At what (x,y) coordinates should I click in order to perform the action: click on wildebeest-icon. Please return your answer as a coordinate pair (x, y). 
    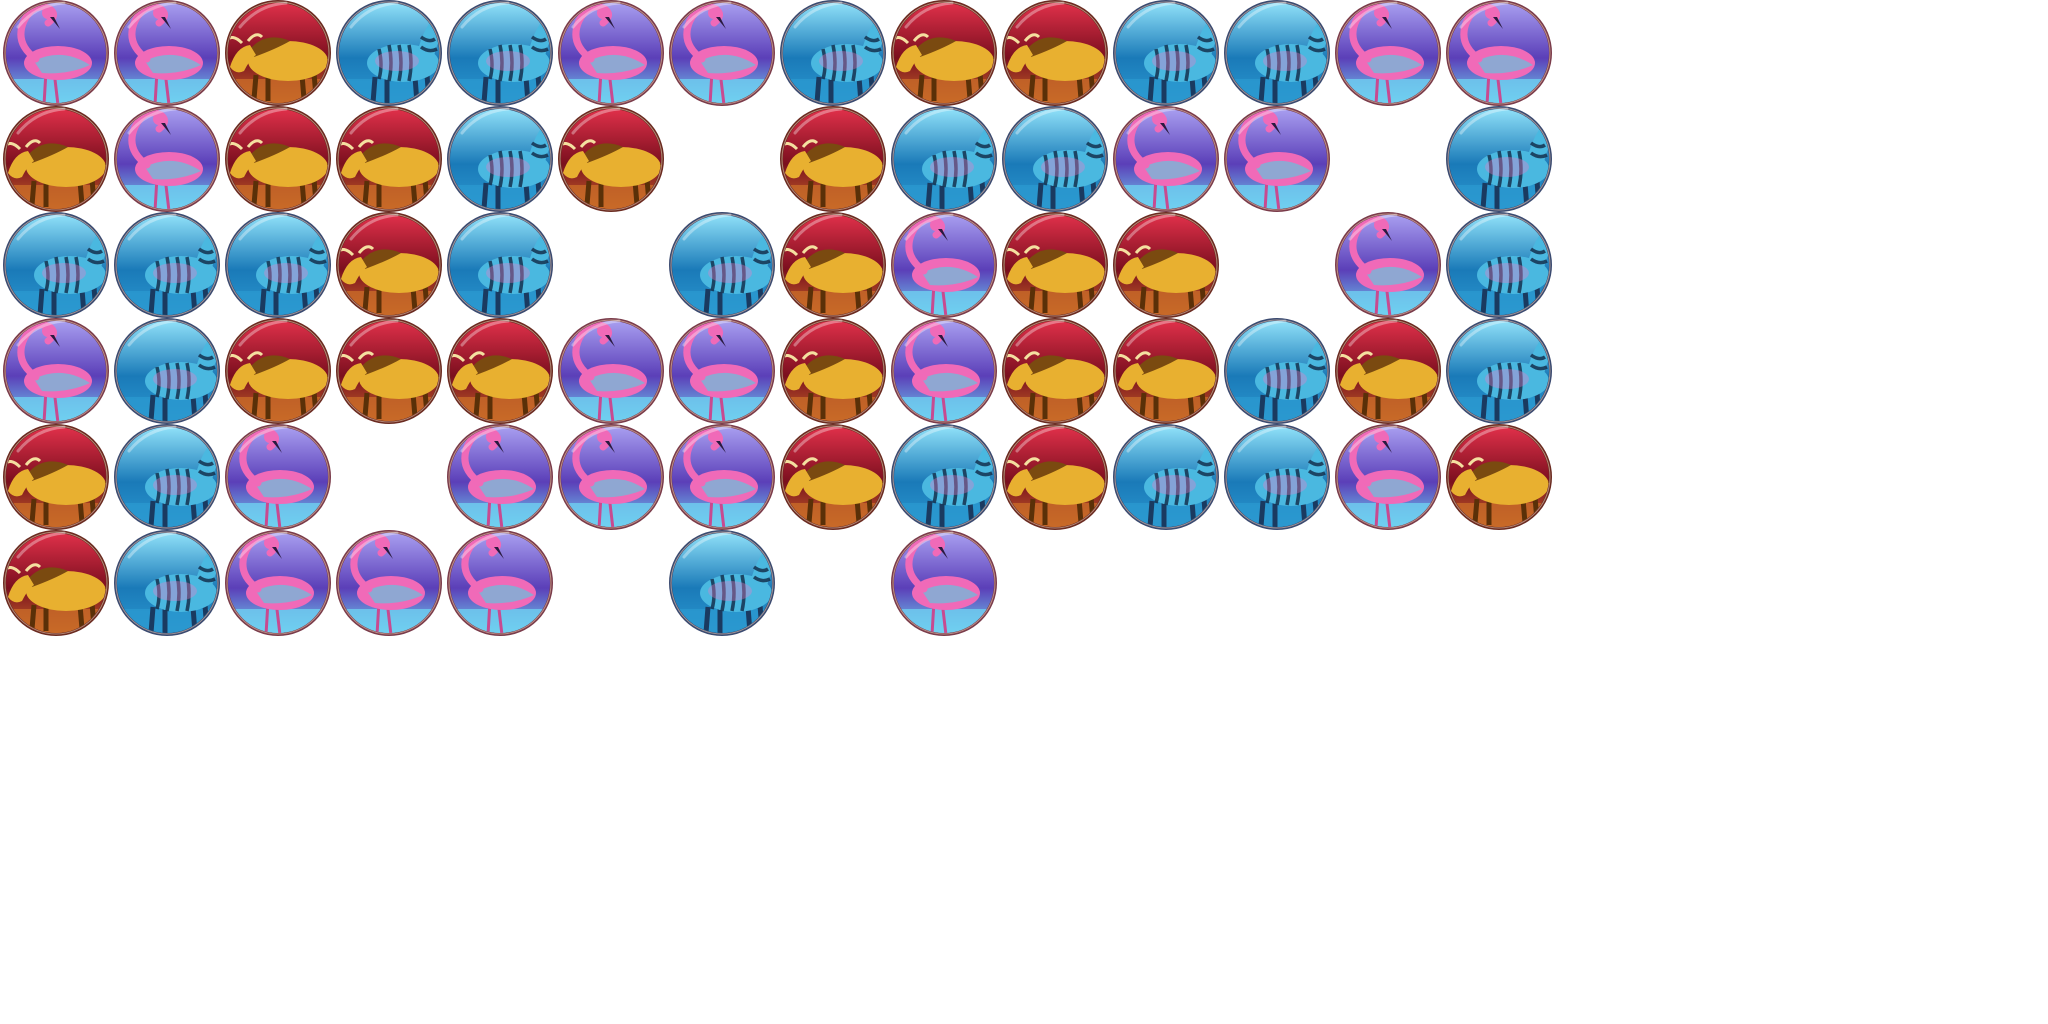
    Looking at the image, I should click on (1499, 477).